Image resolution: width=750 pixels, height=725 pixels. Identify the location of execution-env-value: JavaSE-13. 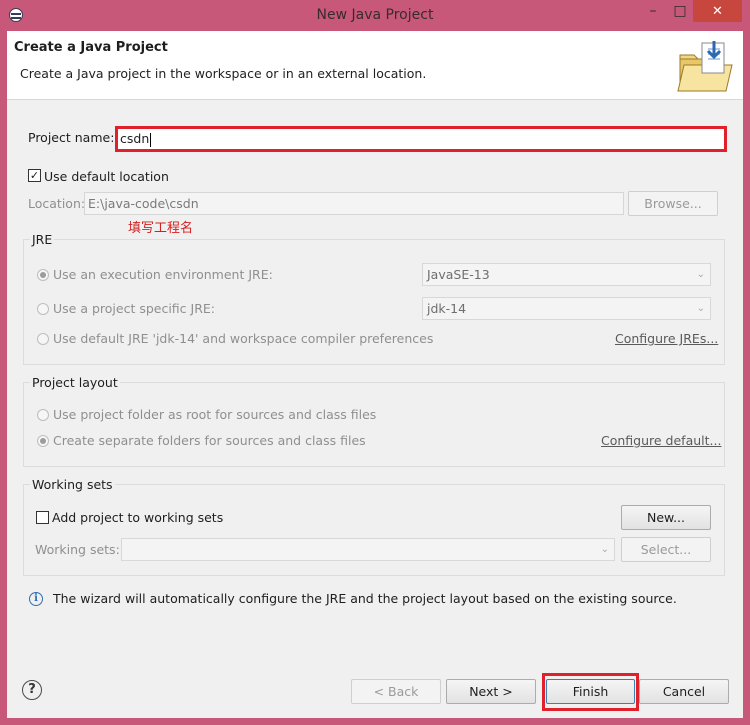
(458, 274).